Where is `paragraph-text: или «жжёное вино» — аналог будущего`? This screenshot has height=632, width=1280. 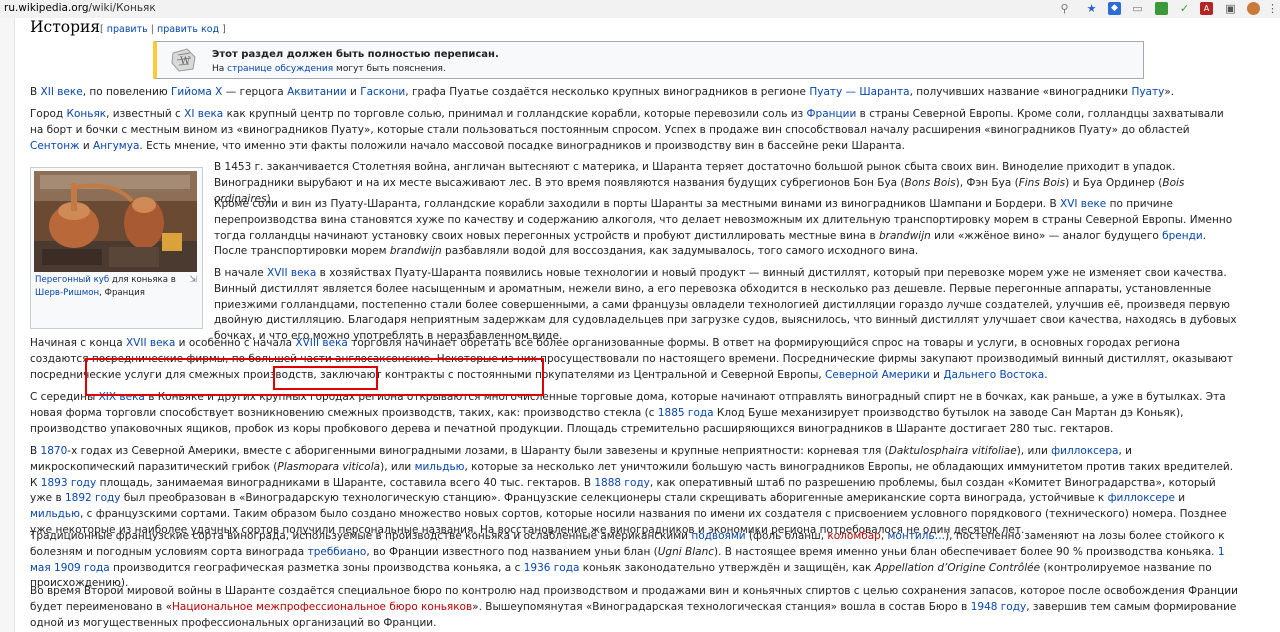
paragraph-text: или «жжёное вино» — аналог будущего is located at coordinates (1046, 235).